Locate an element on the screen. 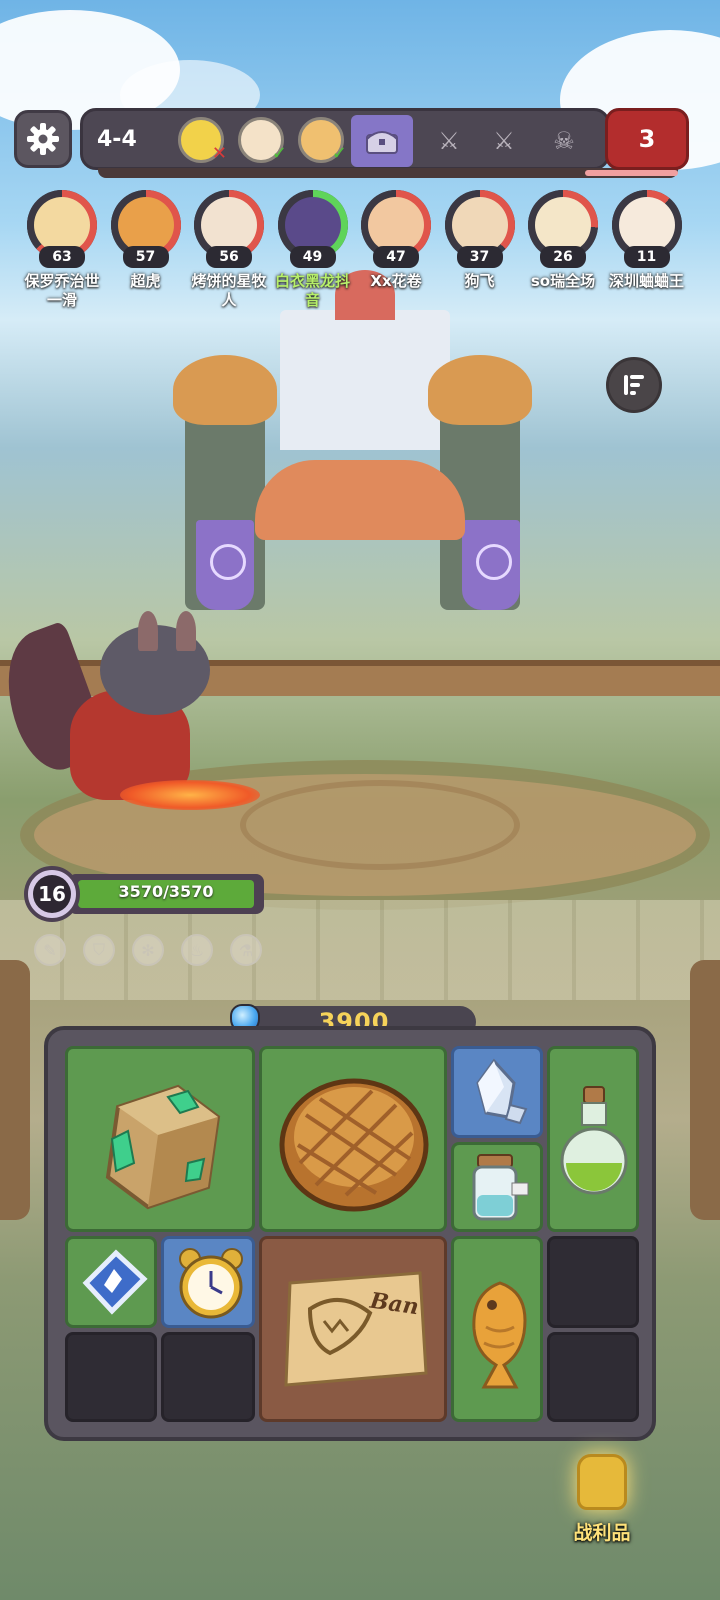 The width and height of the screenshot is (720, 1600). snowflake-icon: ✻ is located at coordinates (148, 950).